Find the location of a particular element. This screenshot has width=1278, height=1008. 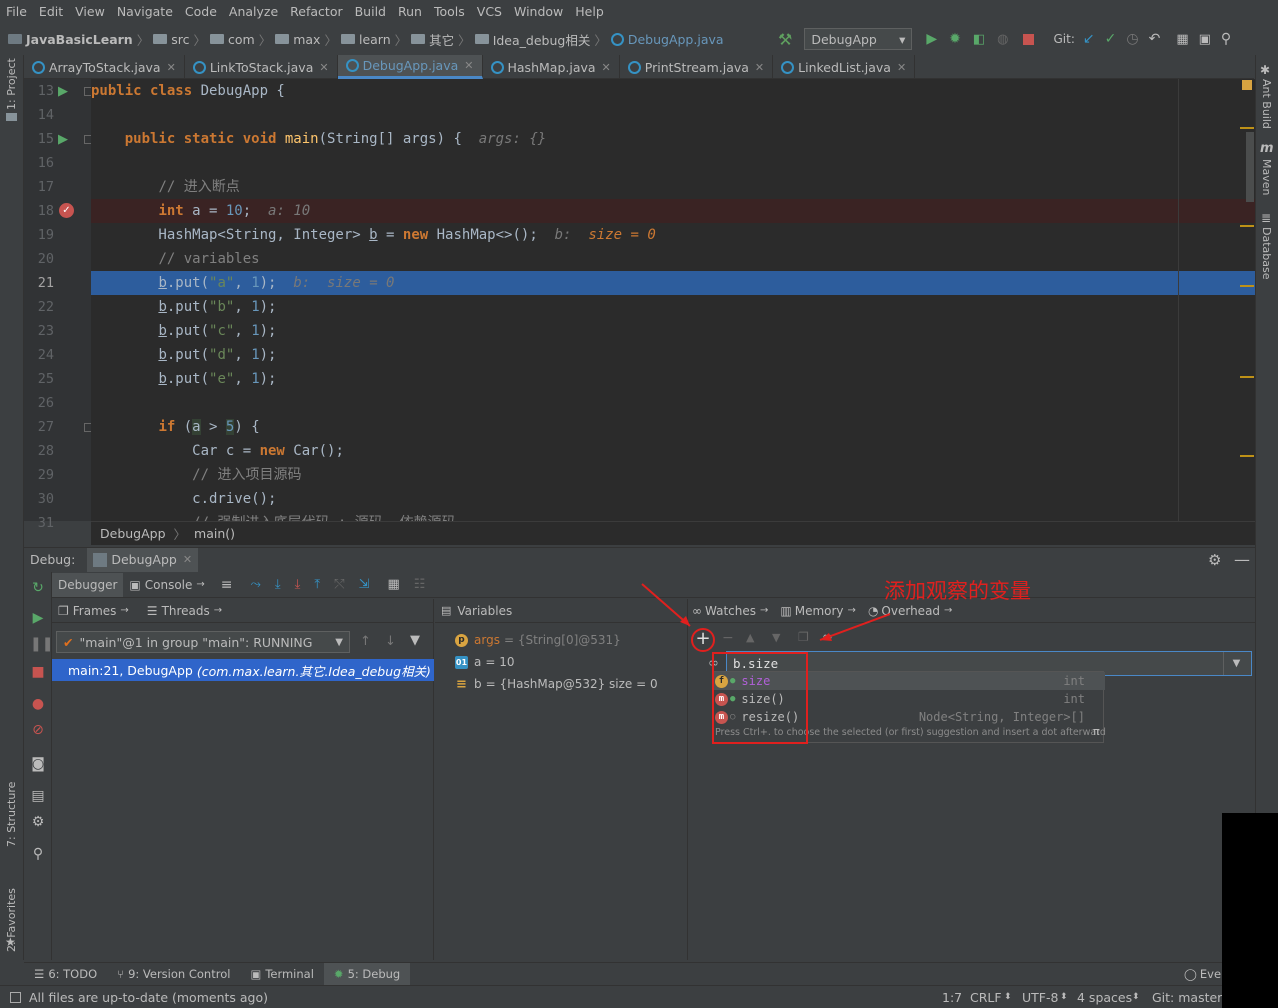

variable-row: p args = {String[0]@531} is located at coordinates (538, 640).